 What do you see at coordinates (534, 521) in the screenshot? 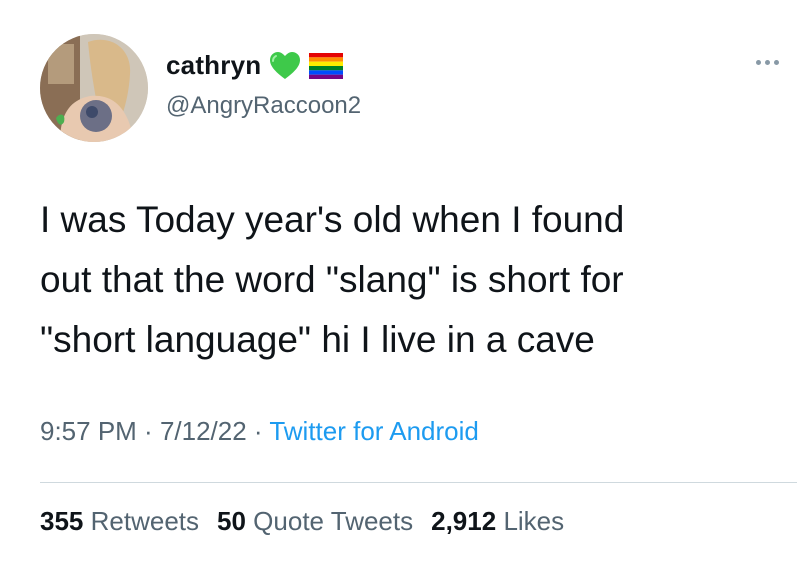
I see `likes-label: Likes` at bounding box center [534, 521].